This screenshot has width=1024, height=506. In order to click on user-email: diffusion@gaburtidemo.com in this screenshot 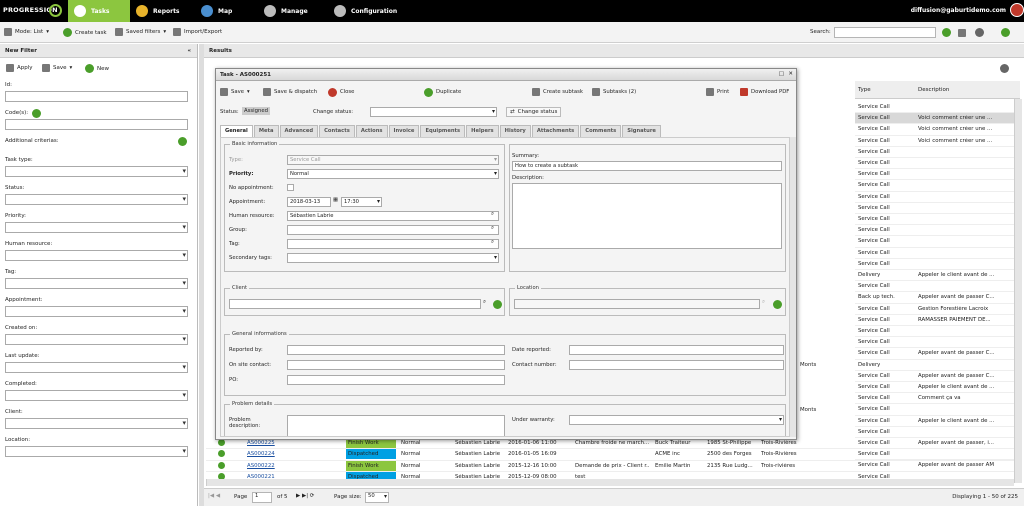, I will do `click(958, 10)`.